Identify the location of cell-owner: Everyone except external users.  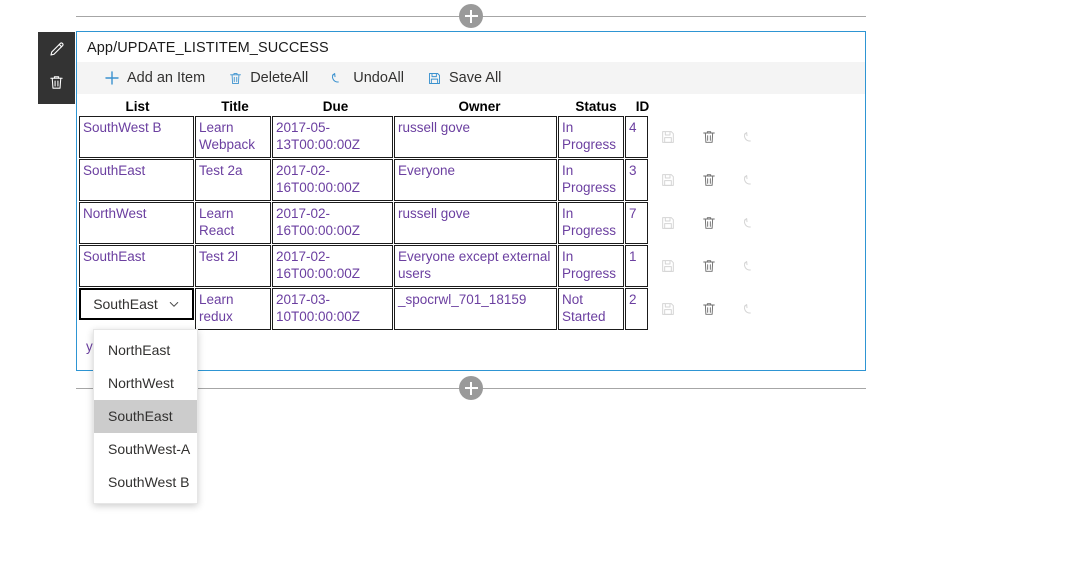
(475, 266).